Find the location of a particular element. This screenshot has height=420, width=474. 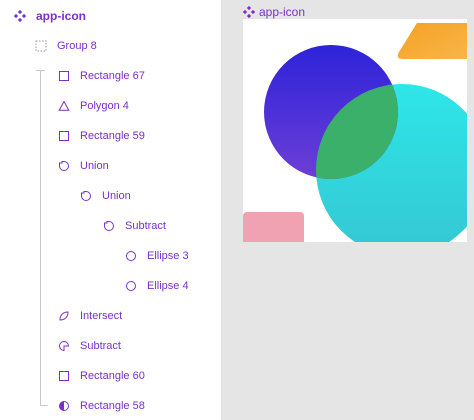

tree-guide-line is located at coordinates (40, 238).